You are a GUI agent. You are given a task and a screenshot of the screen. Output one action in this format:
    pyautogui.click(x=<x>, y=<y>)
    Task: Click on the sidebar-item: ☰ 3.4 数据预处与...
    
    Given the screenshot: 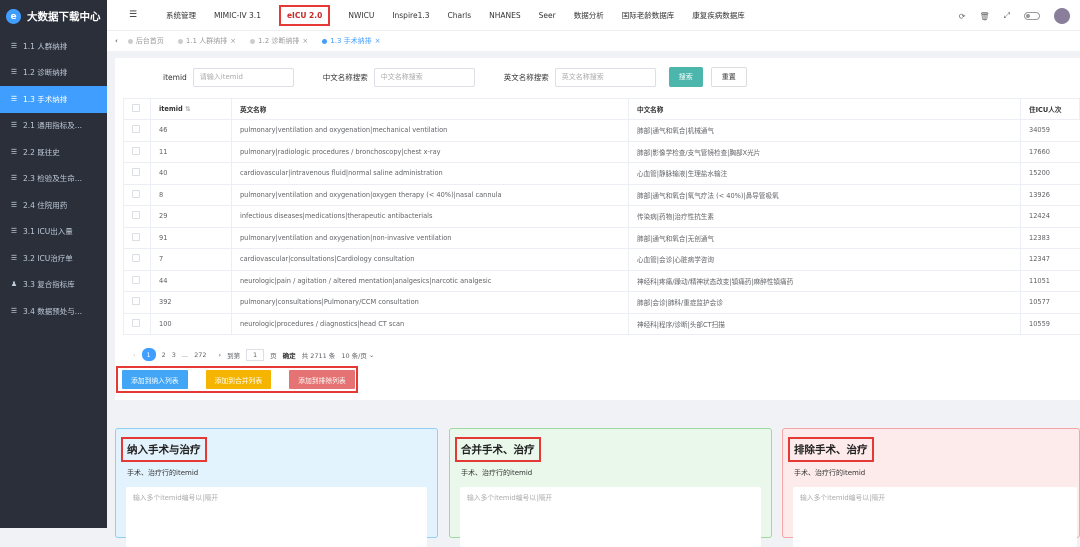 What is the action you would take?
    pyautogui.click(x=53, y=311)
    